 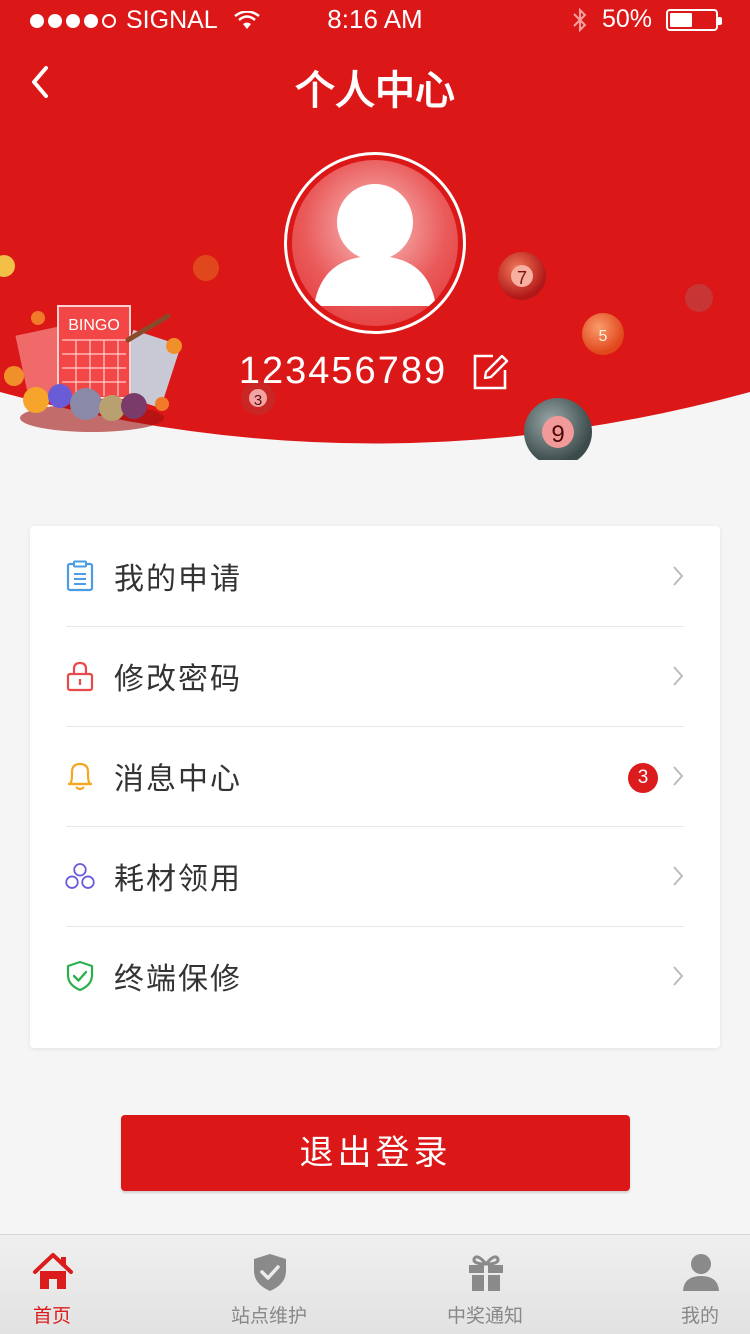 What do you see at coordinates (522, 278) in the screenshot?
I see `decor-ball-7-label: 7` at bounding box center [522, 278].